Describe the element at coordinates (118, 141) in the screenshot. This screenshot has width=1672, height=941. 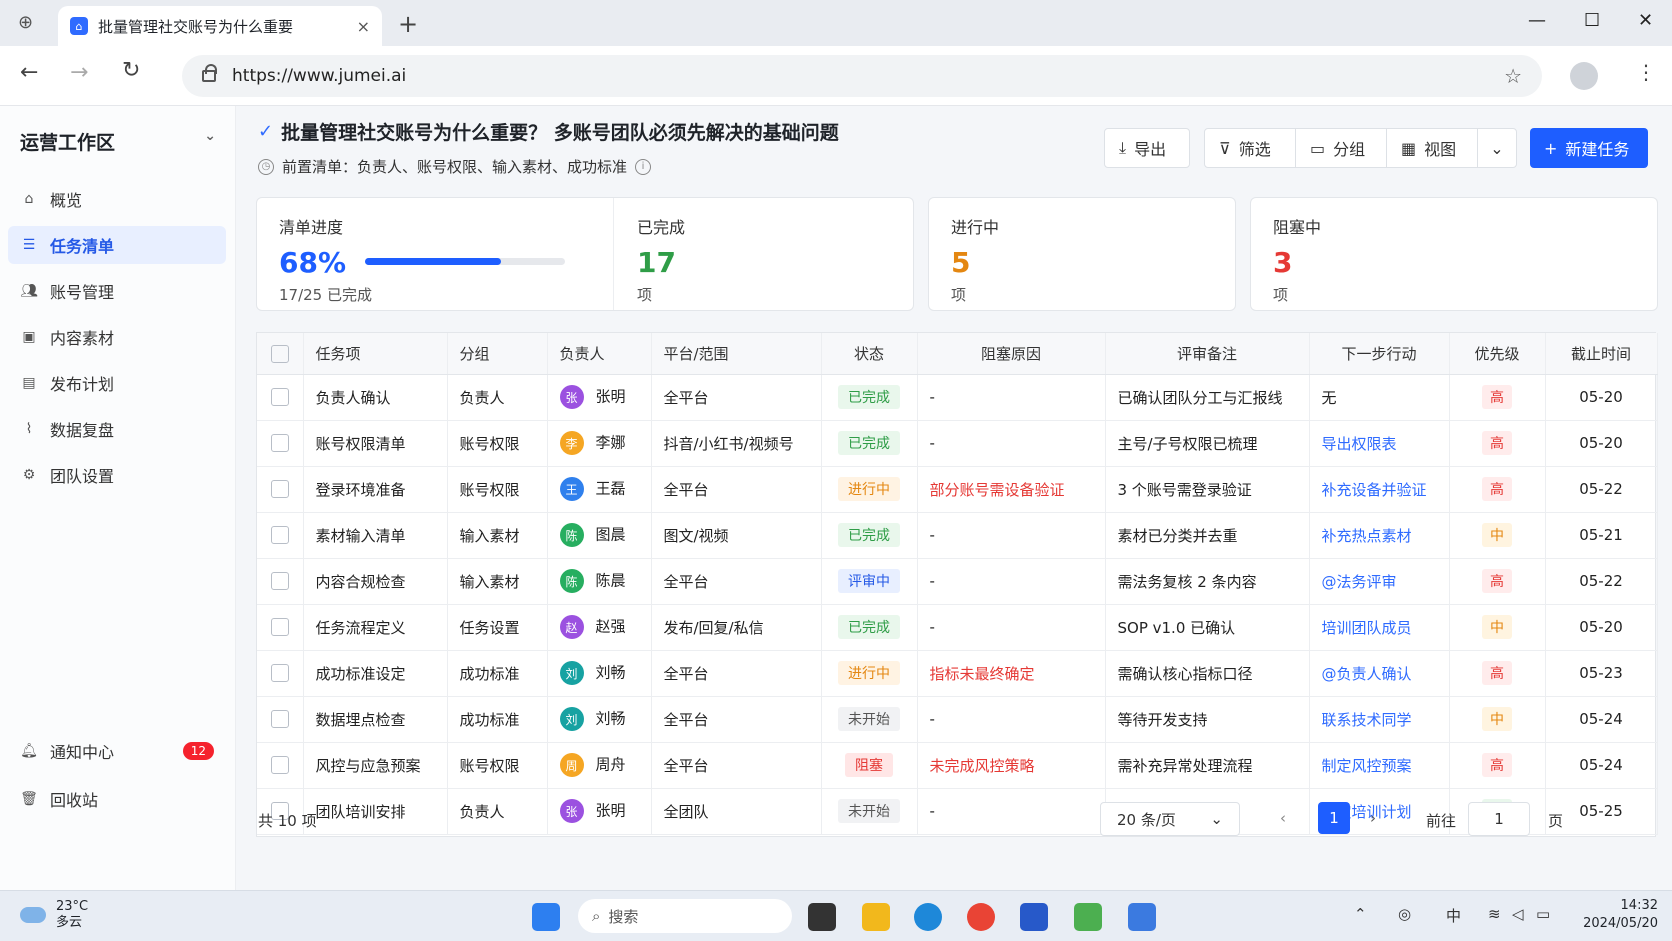
I see `workspace-switcher: 运营工作区 ⌄` at that location.